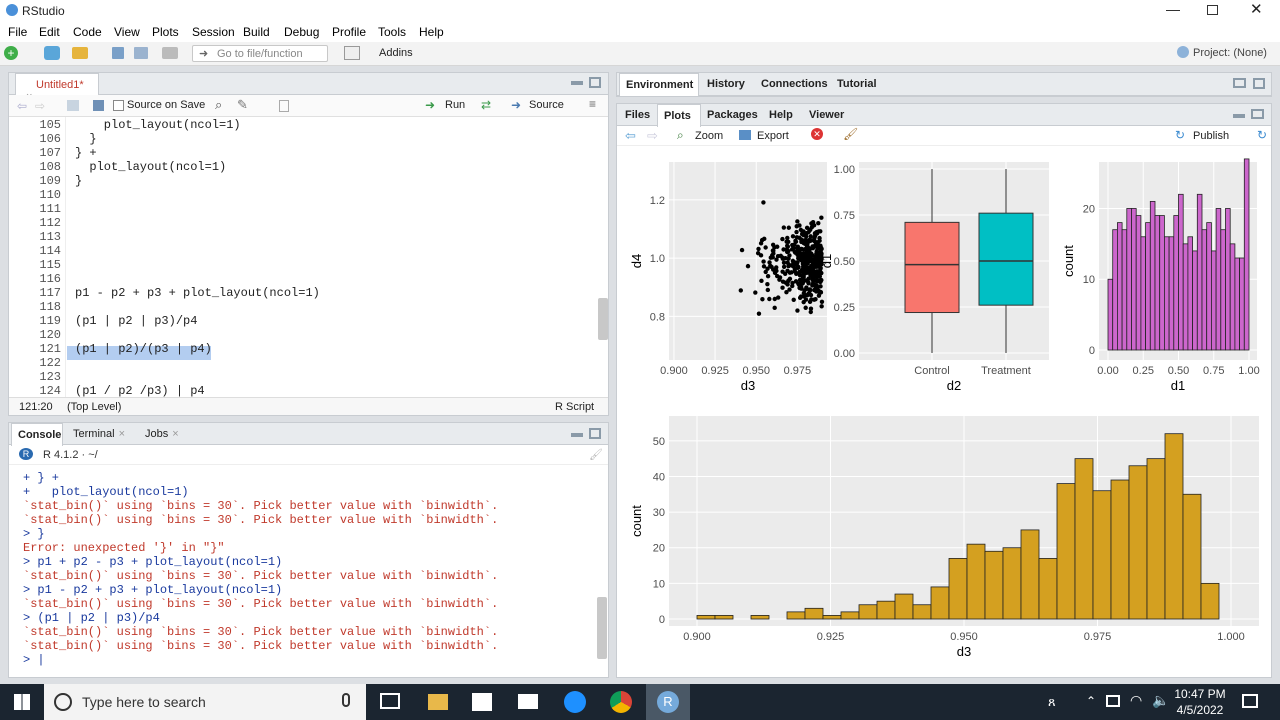 This screenshot has width=1280, height=720. What do you see at coordinates (1230, 53) in the screenshot?
I see `project-menu: Project: (None)` at bounding box center [1230, 53].